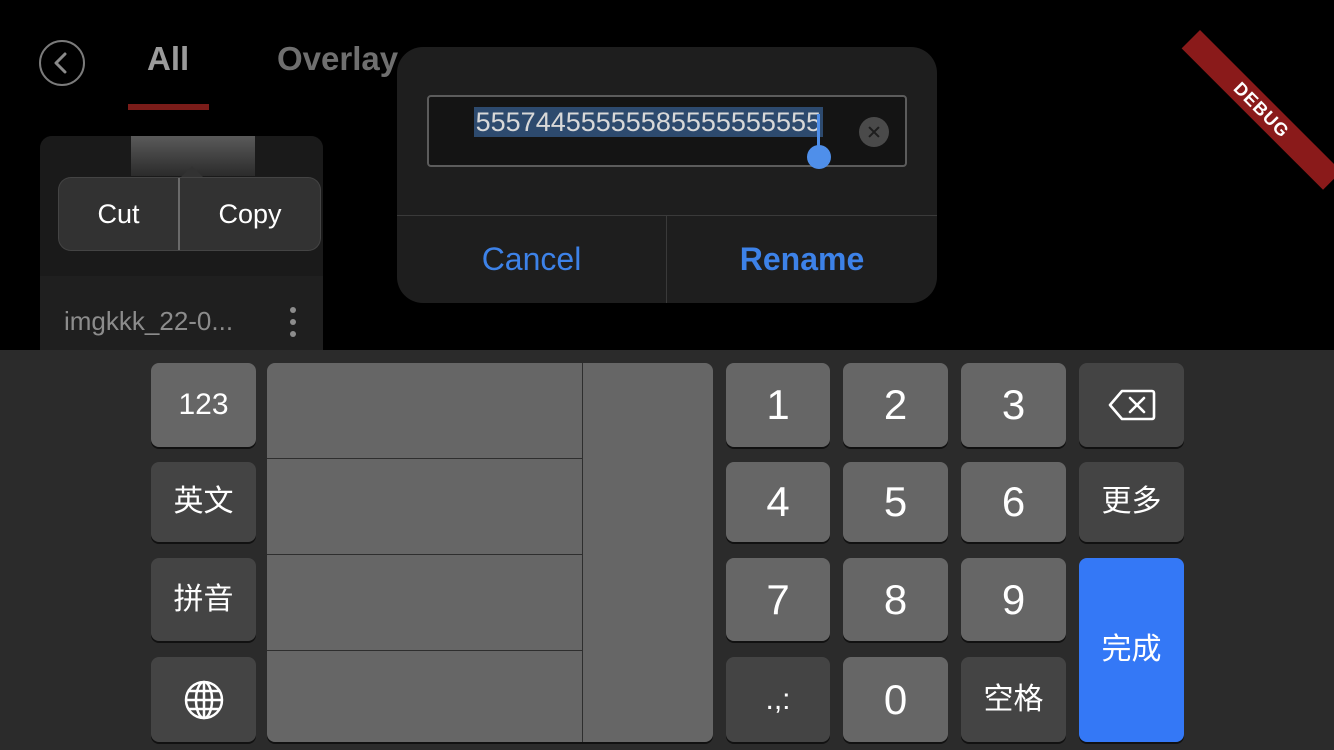 The height and width of the screenshot is (750, 1334). What do you see at coordinates (778, 502) in the screenshot?
I see `key-4: 4` at bounding box center [778, 502].